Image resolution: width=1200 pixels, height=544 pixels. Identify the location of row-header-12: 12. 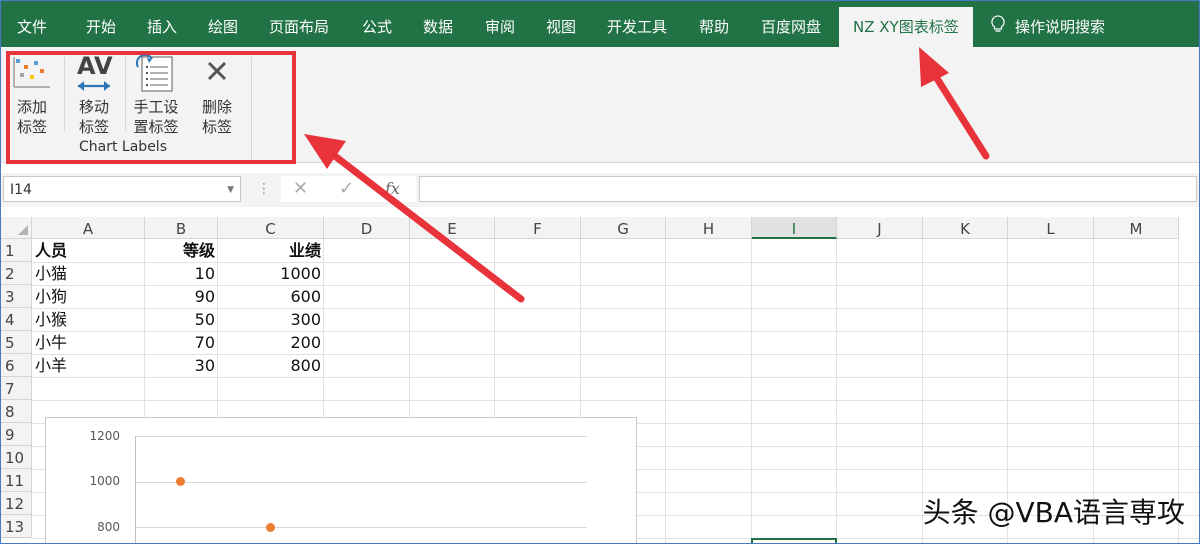
(16, 503).